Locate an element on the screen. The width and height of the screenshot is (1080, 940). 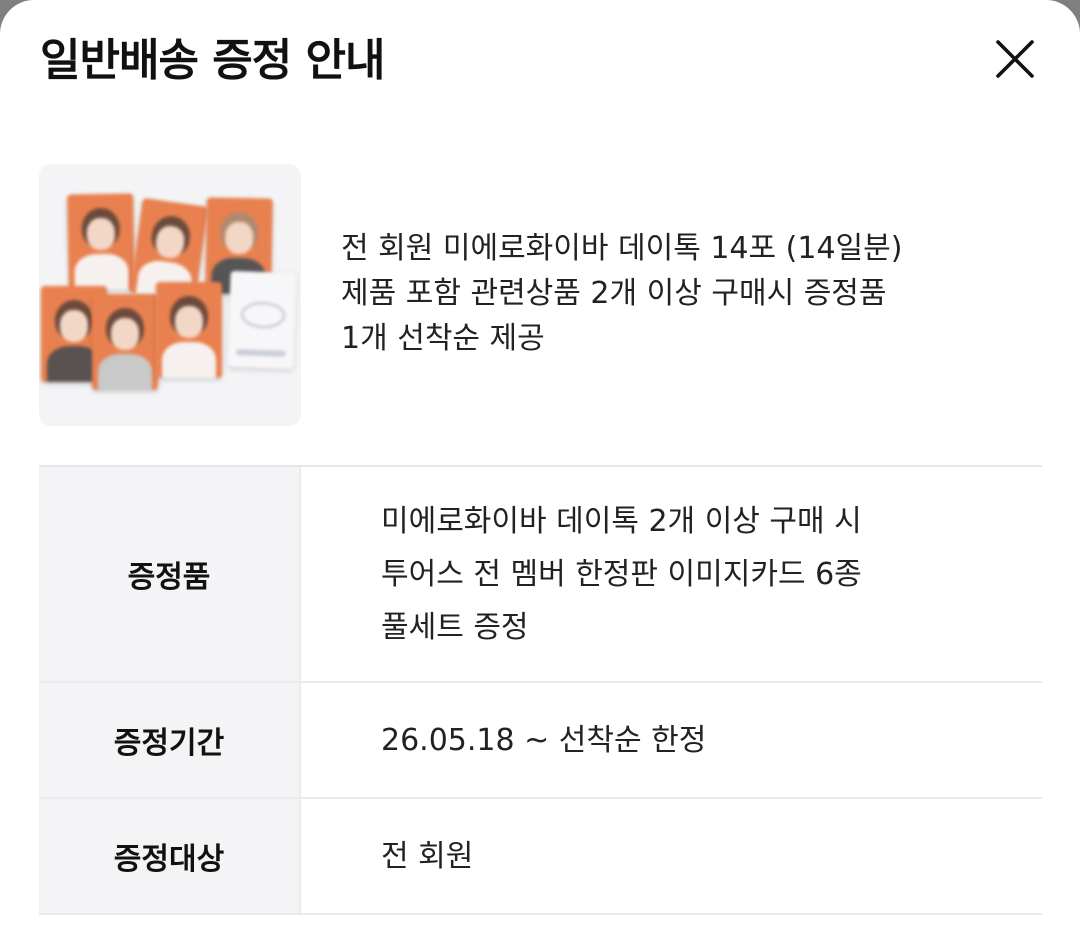
dialog-title: 일반배송 증정 안내 is located at coordinates (212, 60).